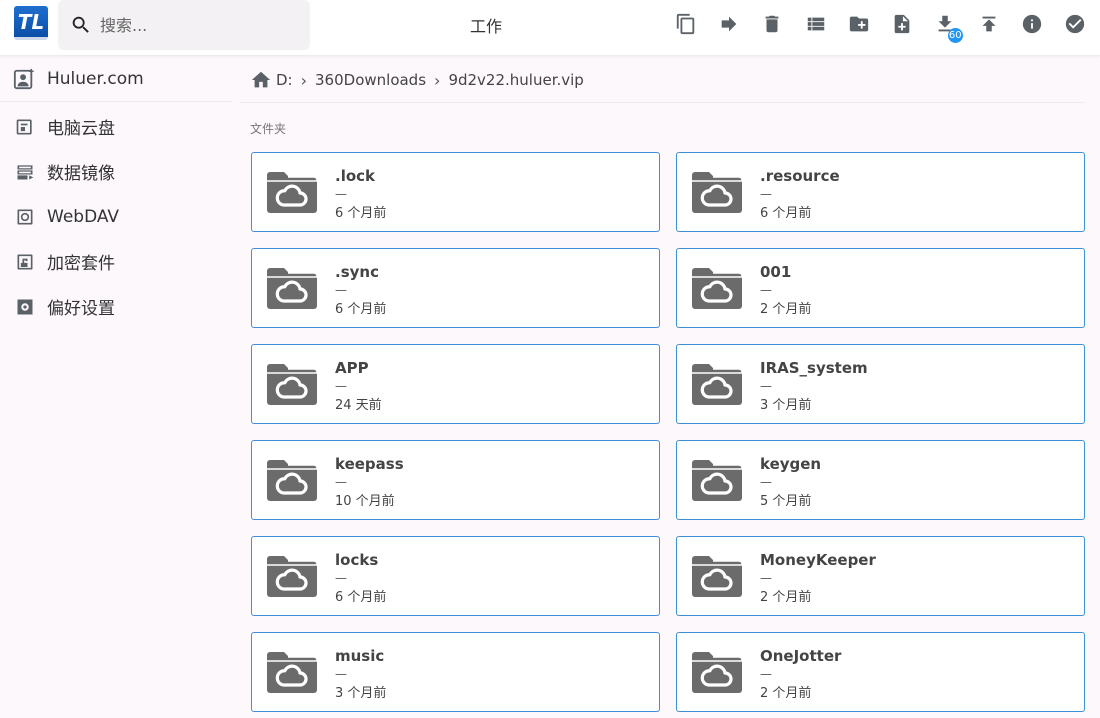 Image resolution: width=1100 pixels, height=718 pixels. Describe the element at coordinates (772, 24) in the screenshot. I see `delete-button` at that location.